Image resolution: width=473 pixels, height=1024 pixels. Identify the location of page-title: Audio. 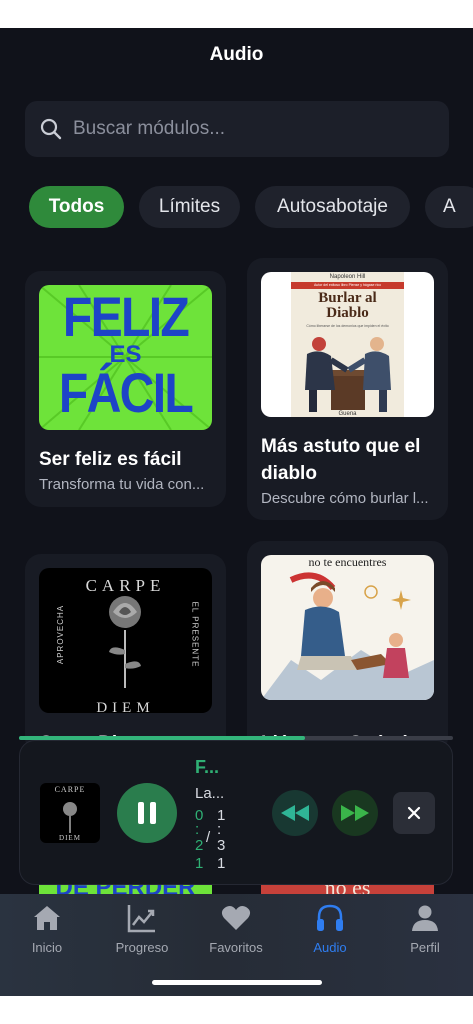
(236, 54).